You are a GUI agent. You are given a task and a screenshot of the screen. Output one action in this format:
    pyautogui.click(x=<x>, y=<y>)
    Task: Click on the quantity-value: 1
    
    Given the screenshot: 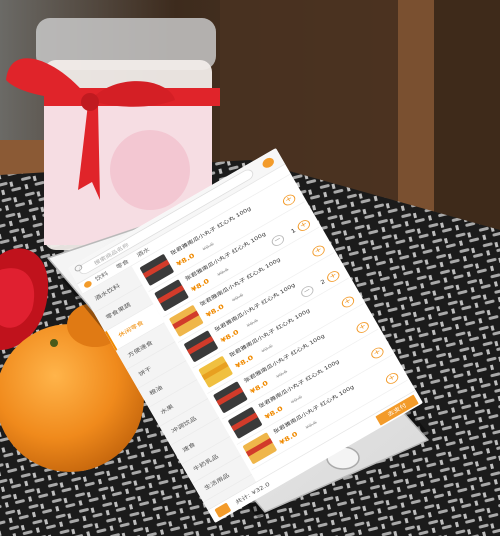 What is the action you would take?
    pyautogui.click(x=293, y=231)
    